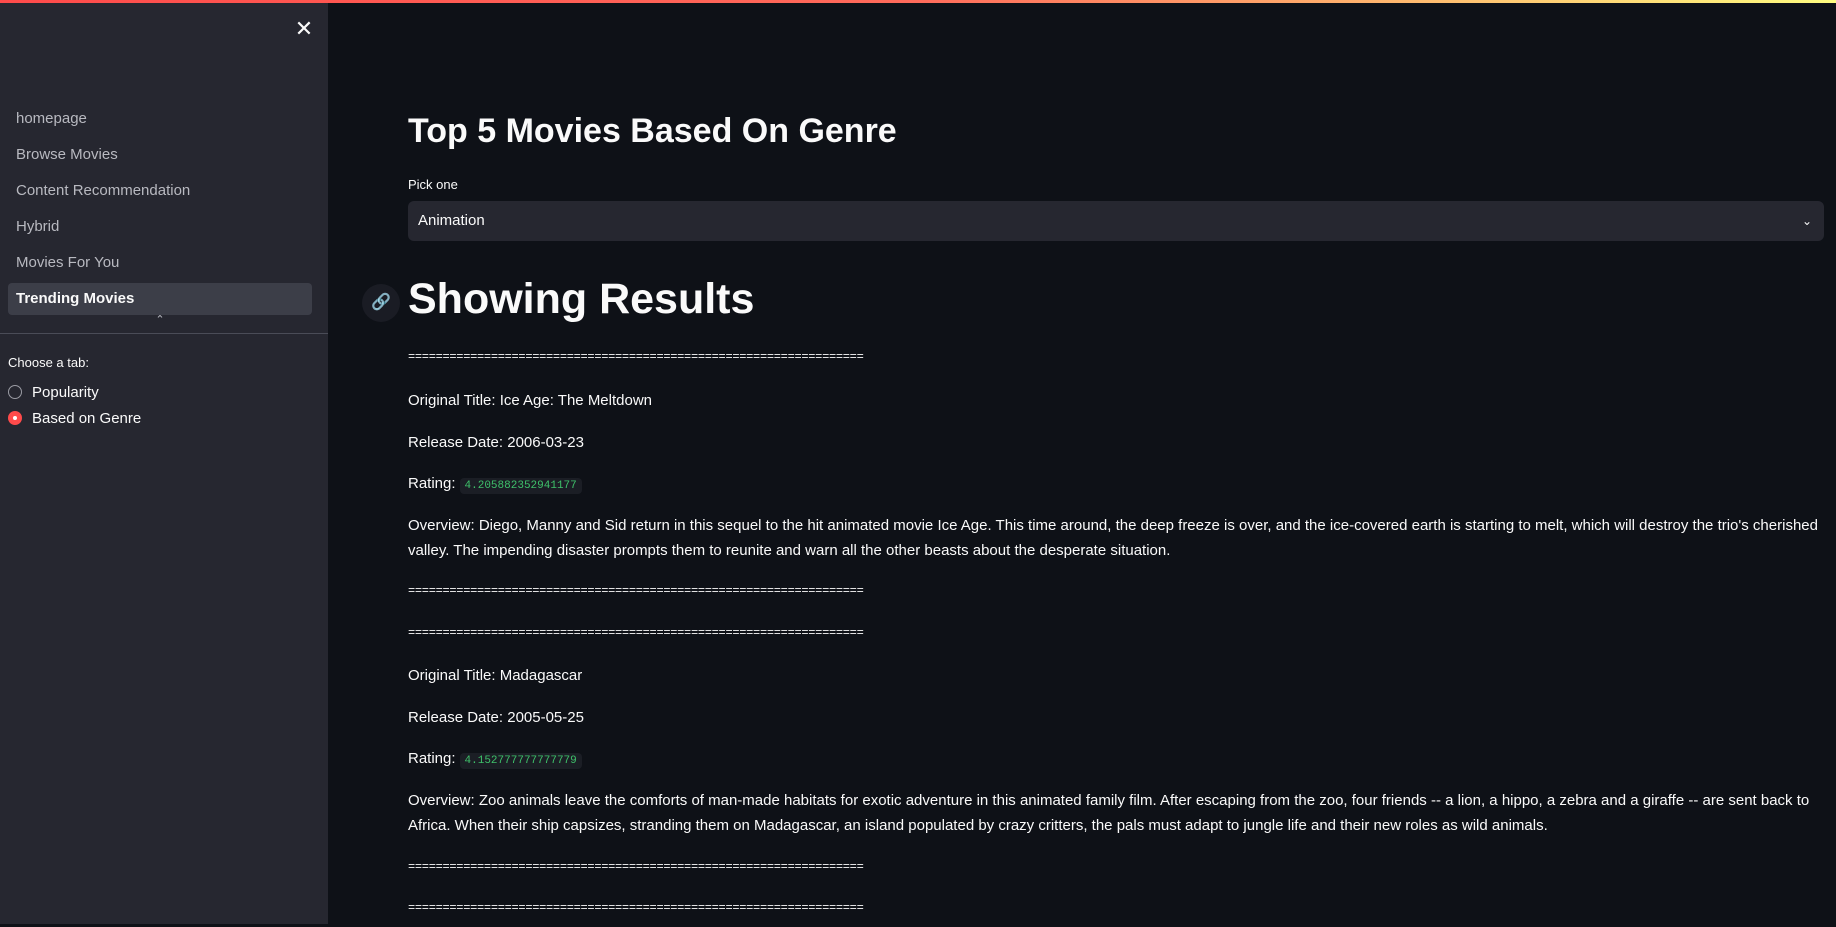 This screenshot has width=1836, height=927. I want to click on movie-rating: Rating: 4.205882352941177, so click(495, 484).